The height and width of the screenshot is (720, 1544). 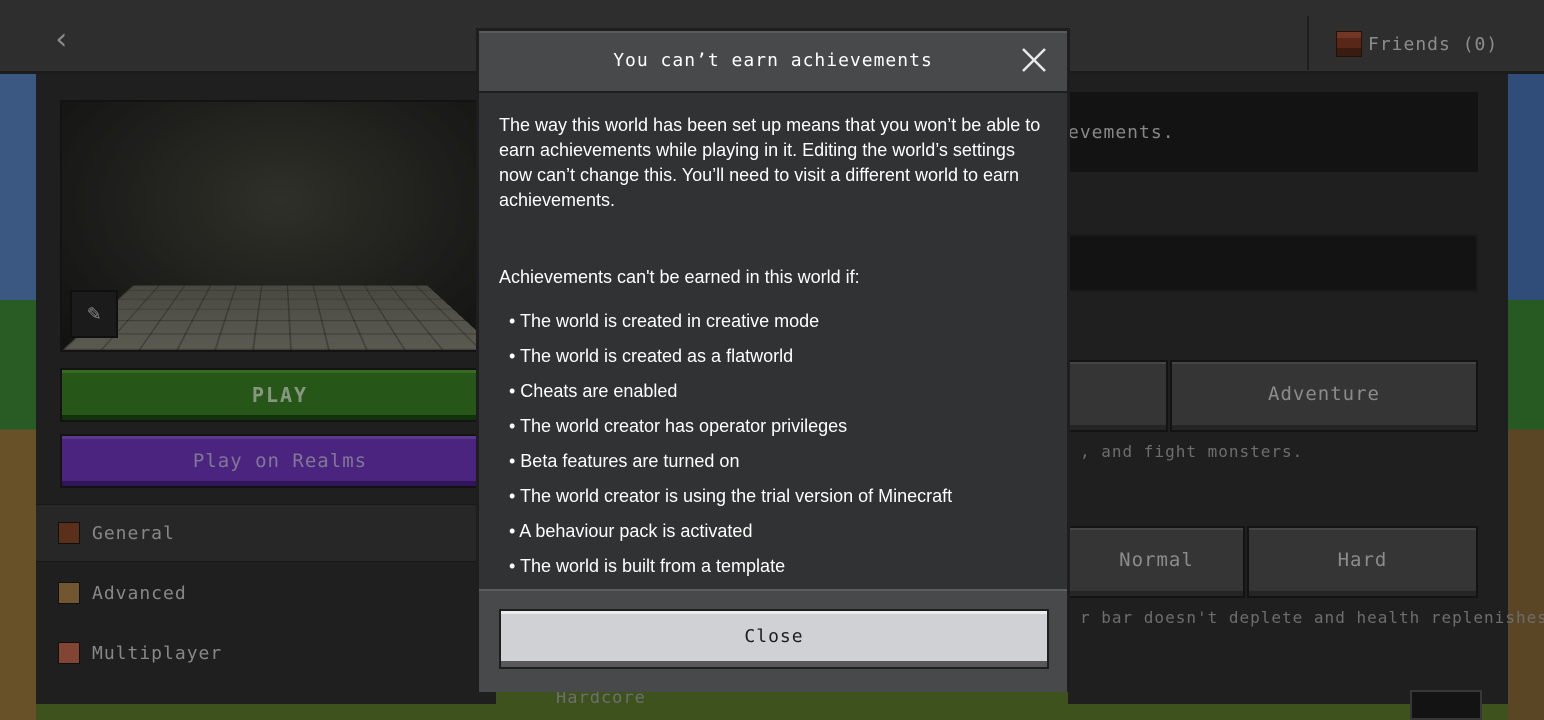 I want to click on dialog-title: You can’t earn achievements, so click(x=773, y=60).